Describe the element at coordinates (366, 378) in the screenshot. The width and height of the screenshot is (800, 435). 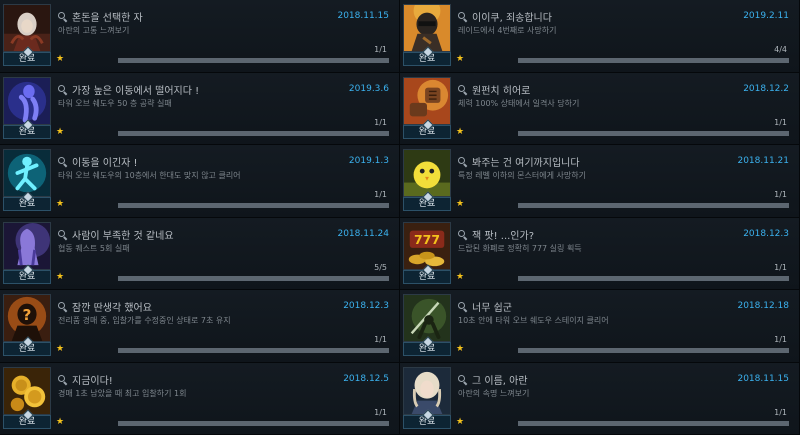
I see `achievement-date: 2018.12.5` at that location.